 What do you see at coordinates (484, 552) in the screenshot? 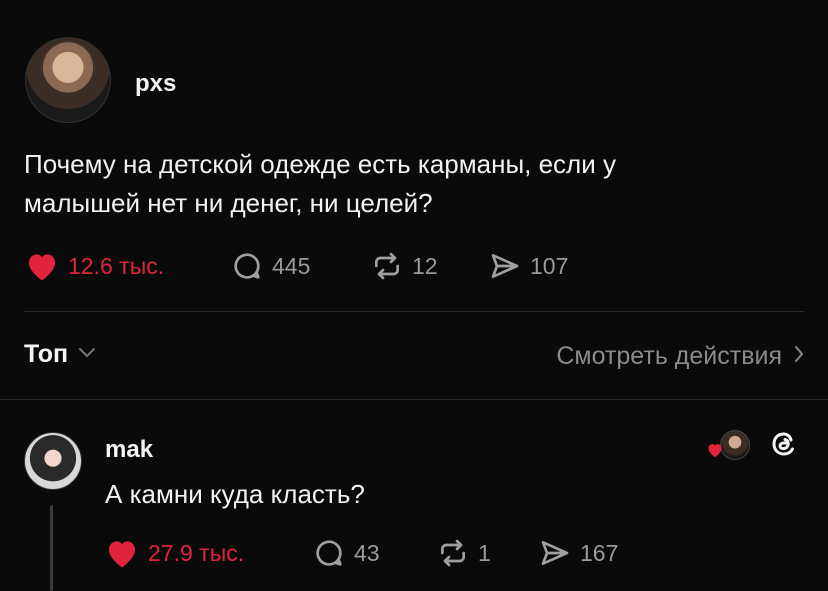
I see `reply-repost-count: 1` at bounding box center [484, 552].